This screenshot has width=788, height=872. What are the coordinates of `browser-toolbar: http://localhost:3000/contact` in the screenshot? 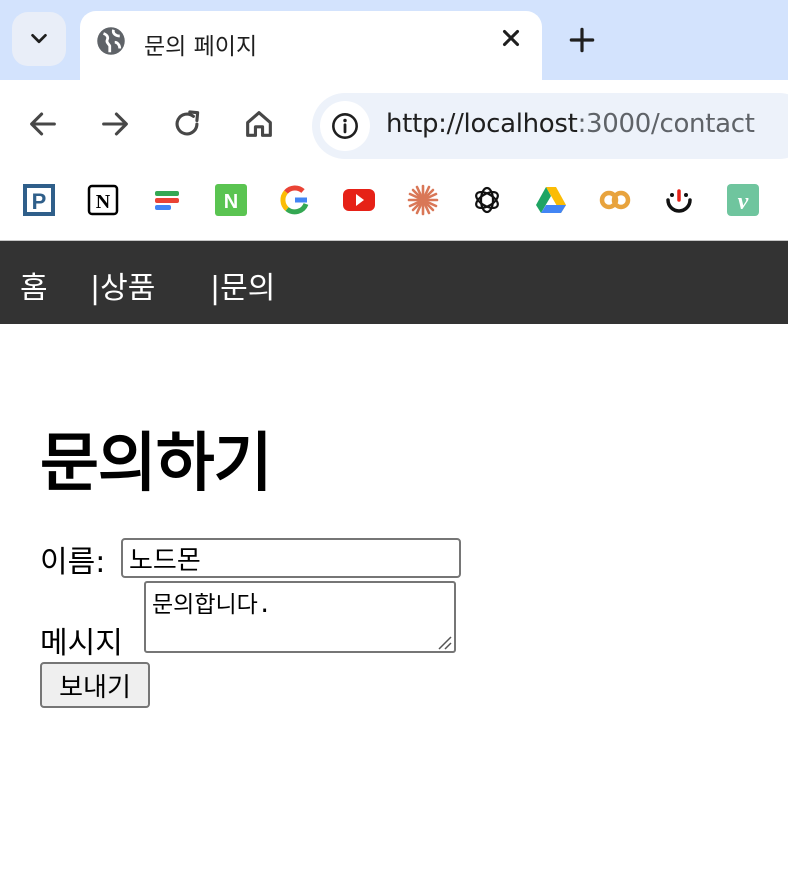 It's located at (394, 126).